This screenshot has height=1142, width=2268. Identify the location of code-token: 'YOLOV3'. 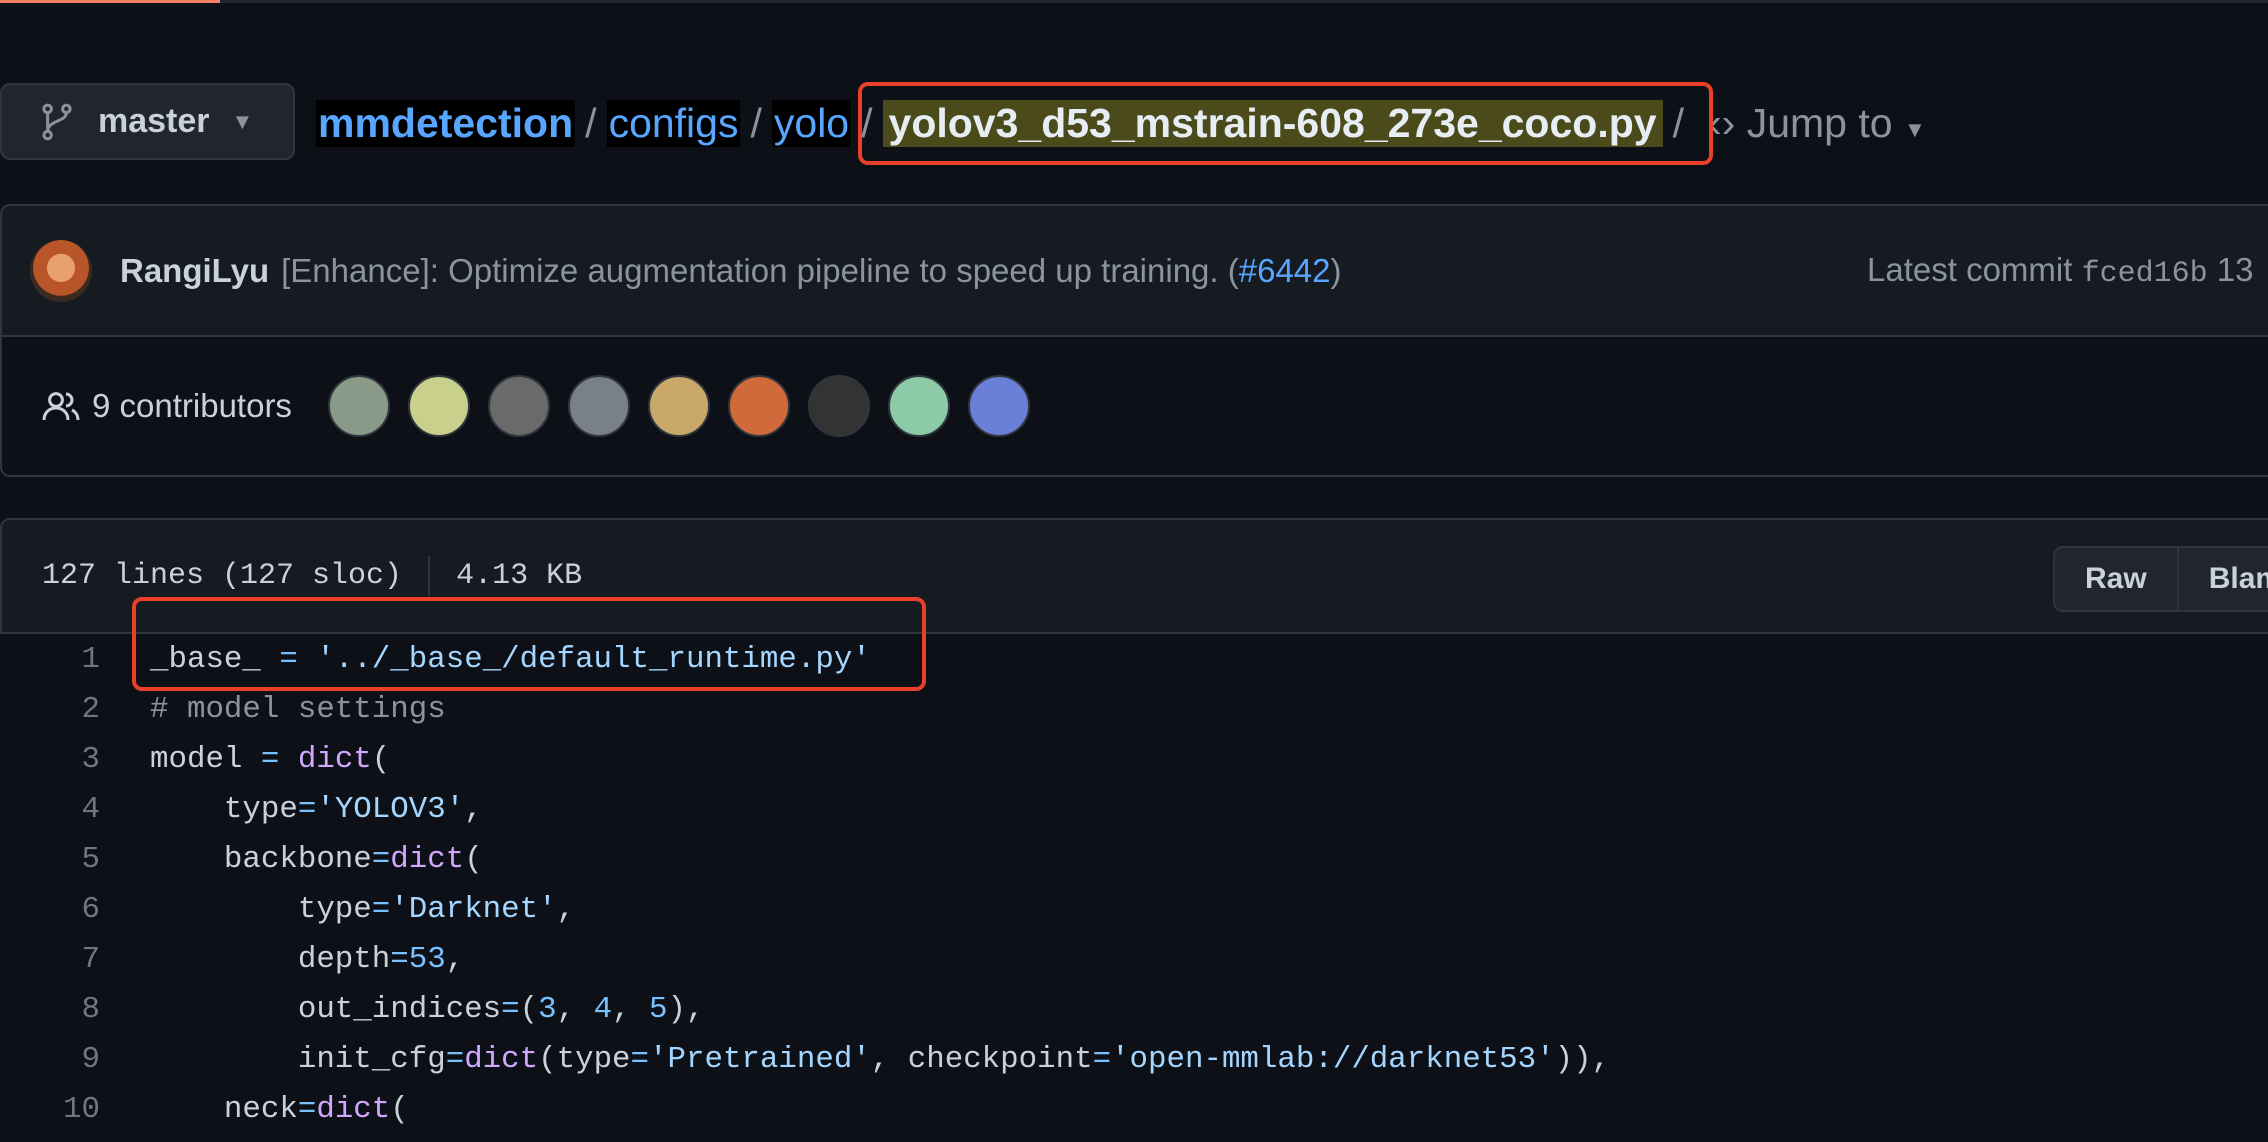
(390, 809).